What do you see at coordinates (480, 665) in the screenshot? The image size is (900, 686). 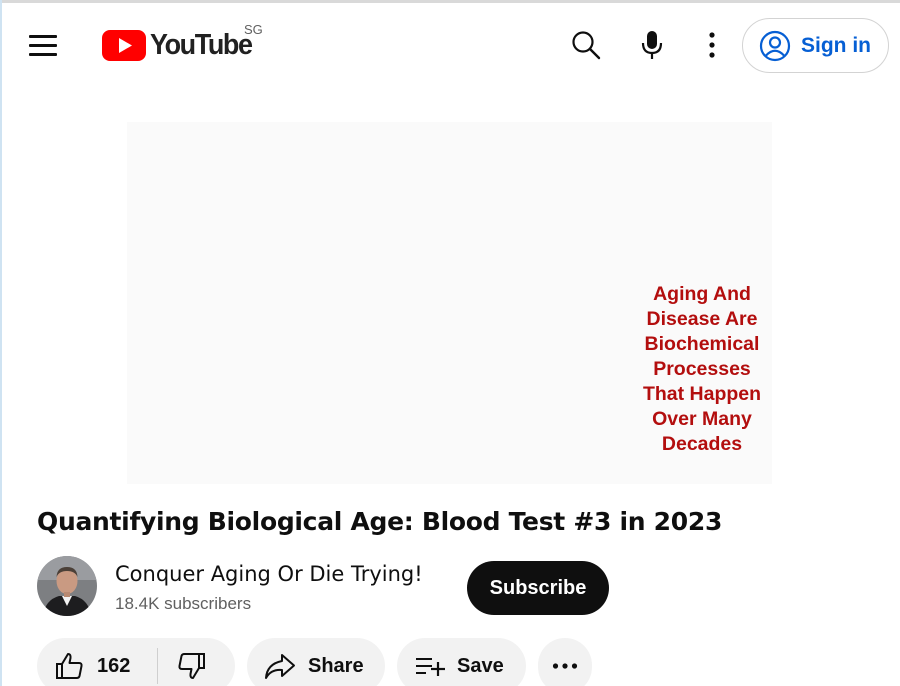 I see `save-label: Save` at bounding box center [480, 665].